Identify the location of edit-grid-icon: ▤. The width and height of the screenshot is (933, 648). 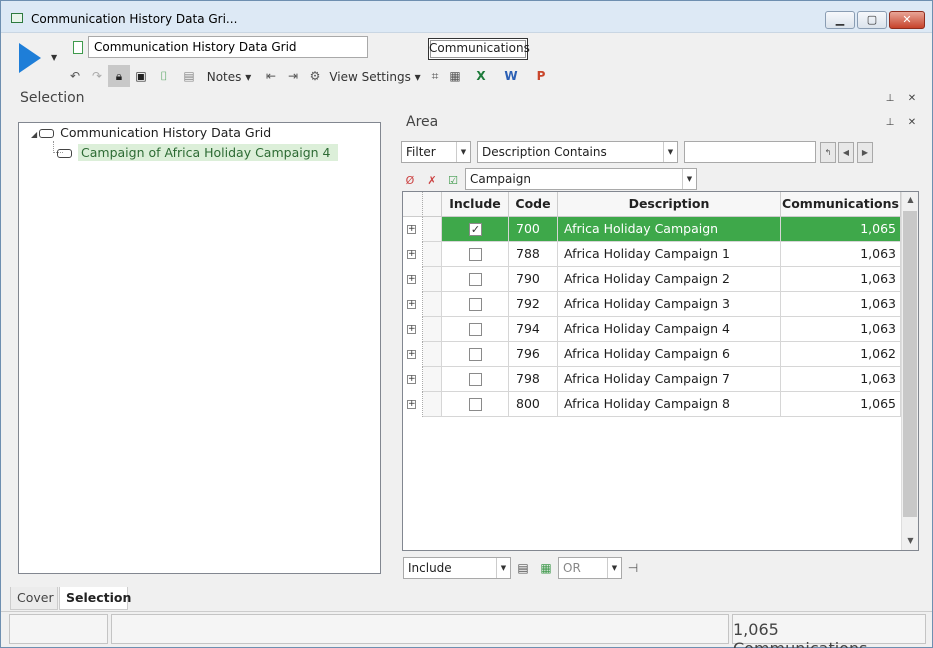
(523, 568).